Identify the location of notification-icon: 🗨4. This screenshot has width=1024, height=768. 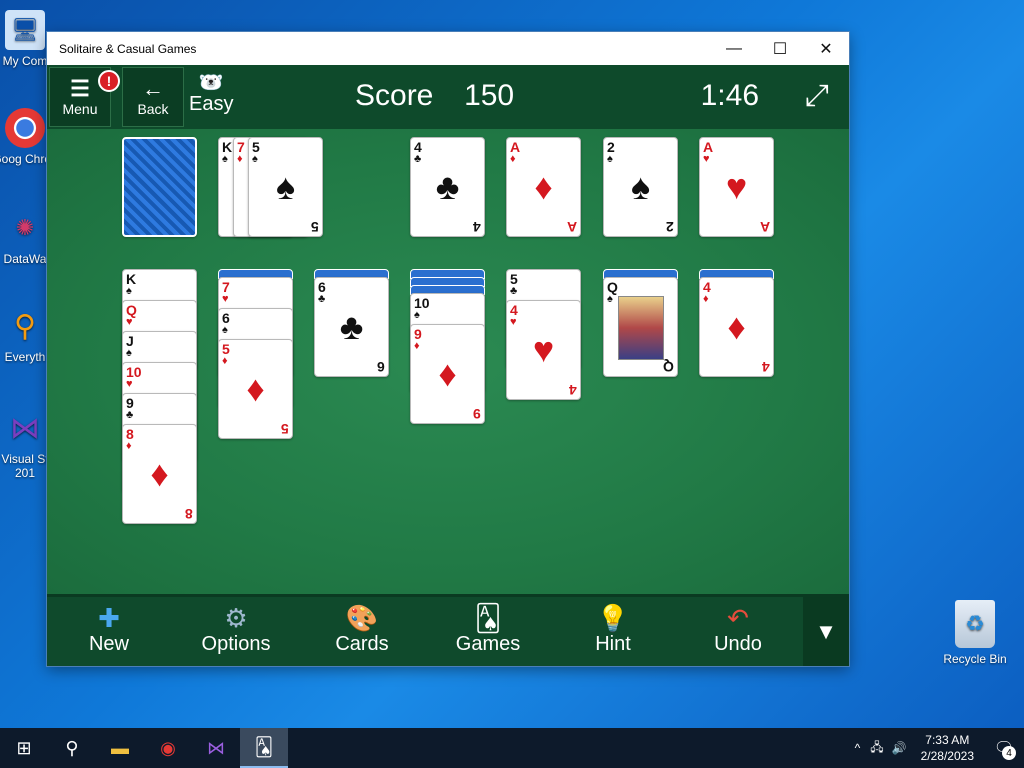
(1004, 748).